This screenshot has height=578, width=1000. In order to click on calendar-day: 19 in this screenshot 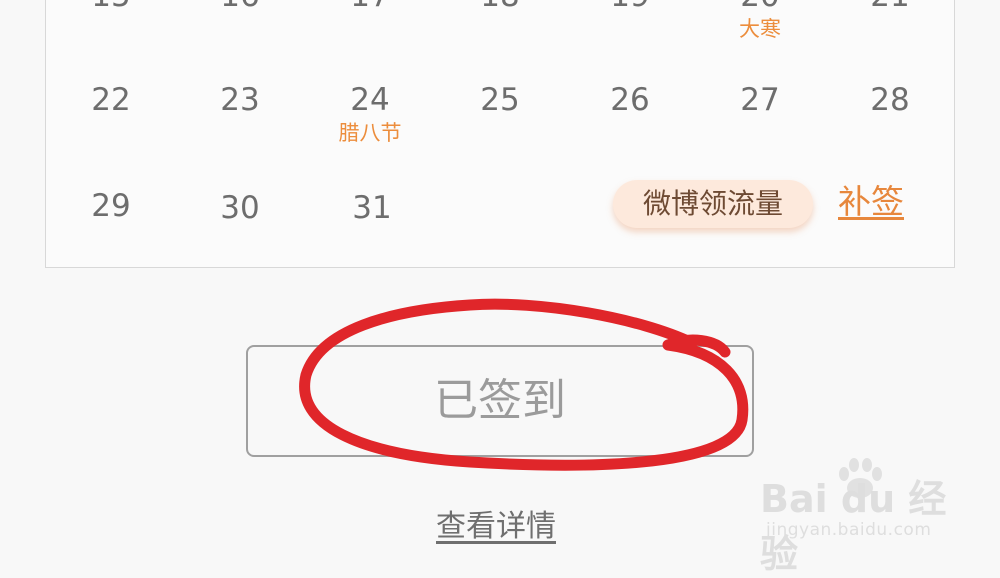, I will do `click(630, 8)`.